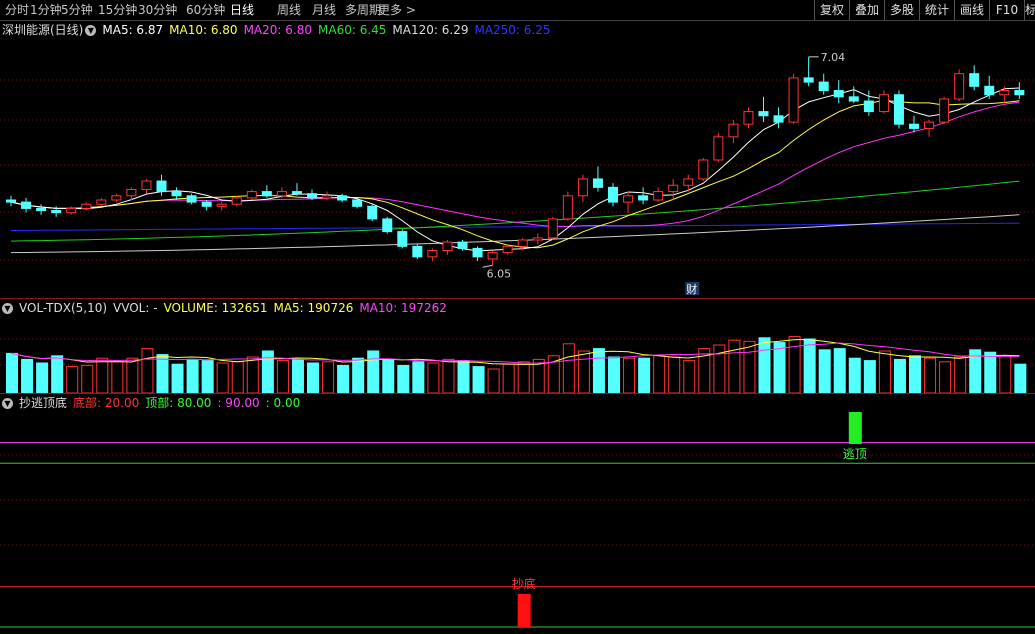  Describe the element at coordinates (43, 403) in the screenshot. I see `label-0: 抄逃顶底` at that location.